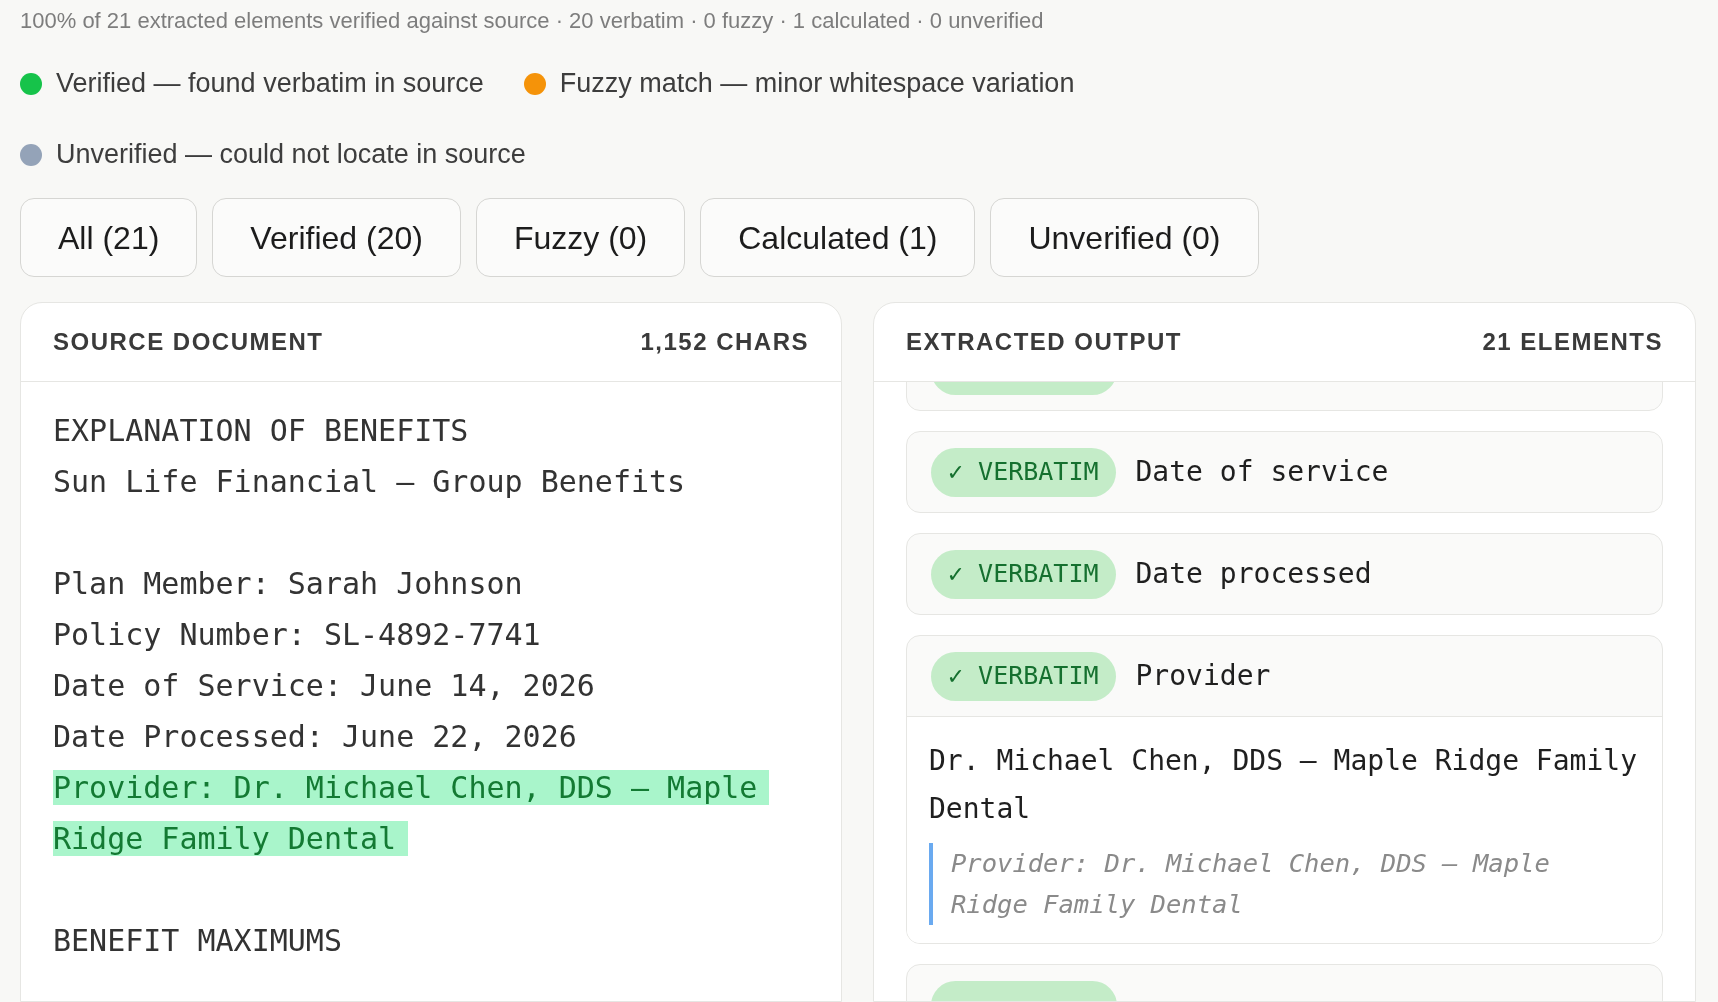 This screenshot has width=1718, height=1002. What do you see at coordinates (198, 941) in the screenshot?
I see `document-line: BENEFIT MAXIMUMS` at bounding box center [198, 941].